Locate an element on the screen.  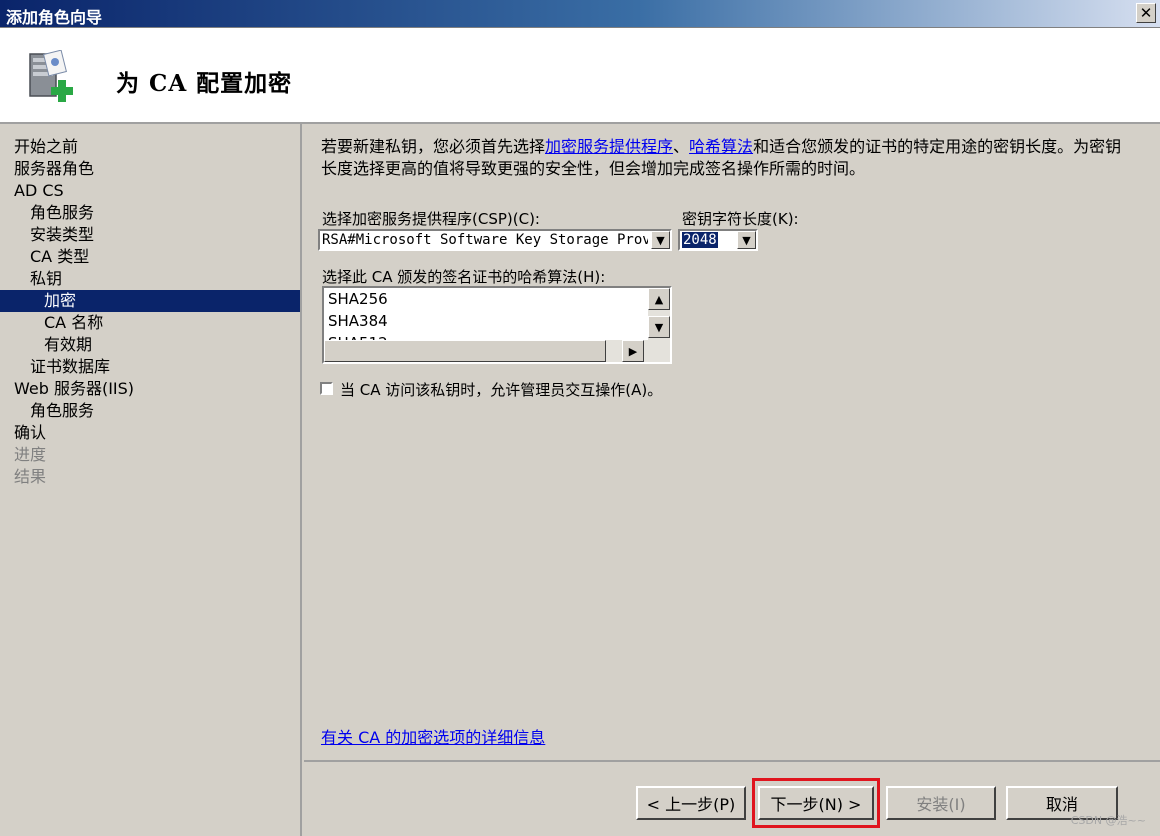
install-button: 安装(I) is located at coordinates (941, 803).